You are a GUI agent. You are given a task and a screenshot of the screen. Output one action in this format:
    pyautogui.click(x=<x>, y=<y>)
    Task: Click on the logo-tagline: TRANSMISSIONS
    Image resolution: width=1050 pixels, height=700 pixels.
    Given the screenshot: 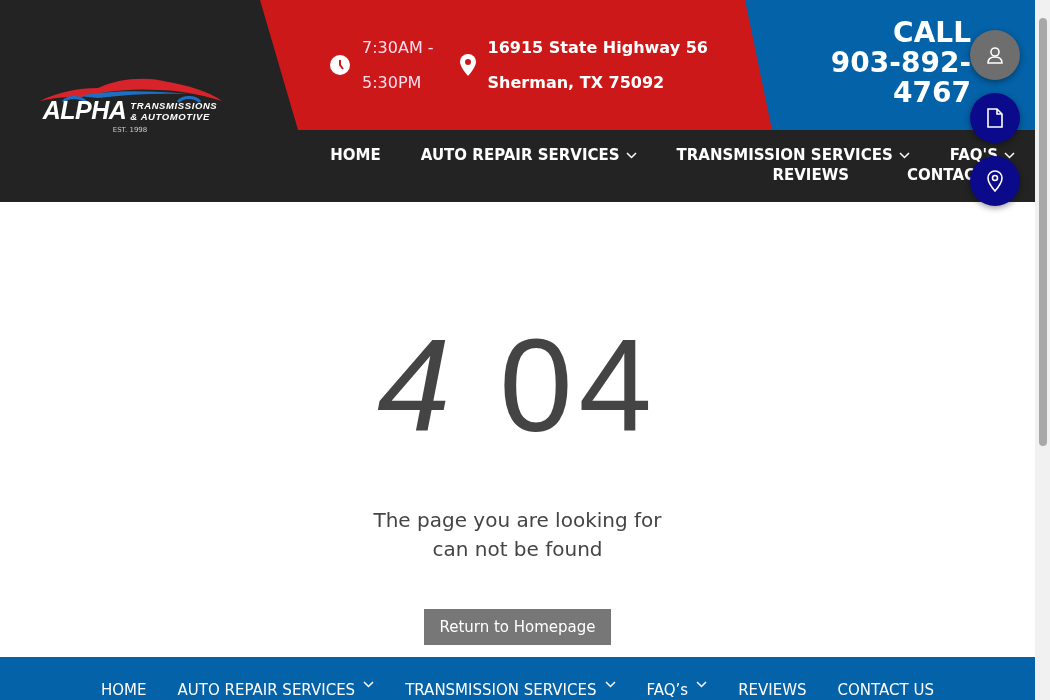 What is the action you would take?
    pyautogui.click(x=174, y=105)
    